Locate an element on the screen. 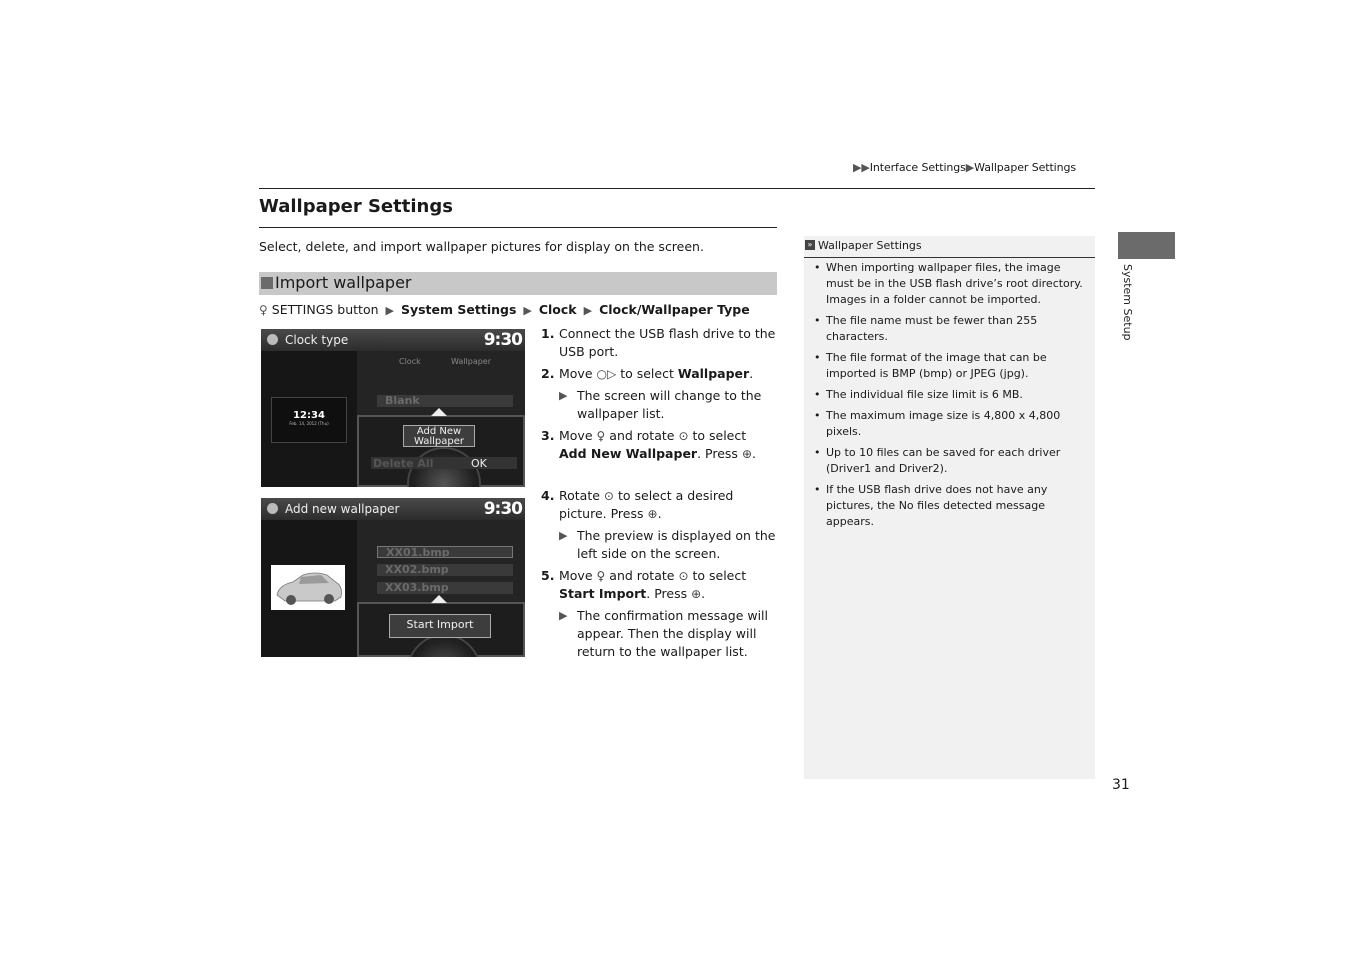  section-title: Import wallpaper is located at coordinates (343, 282).